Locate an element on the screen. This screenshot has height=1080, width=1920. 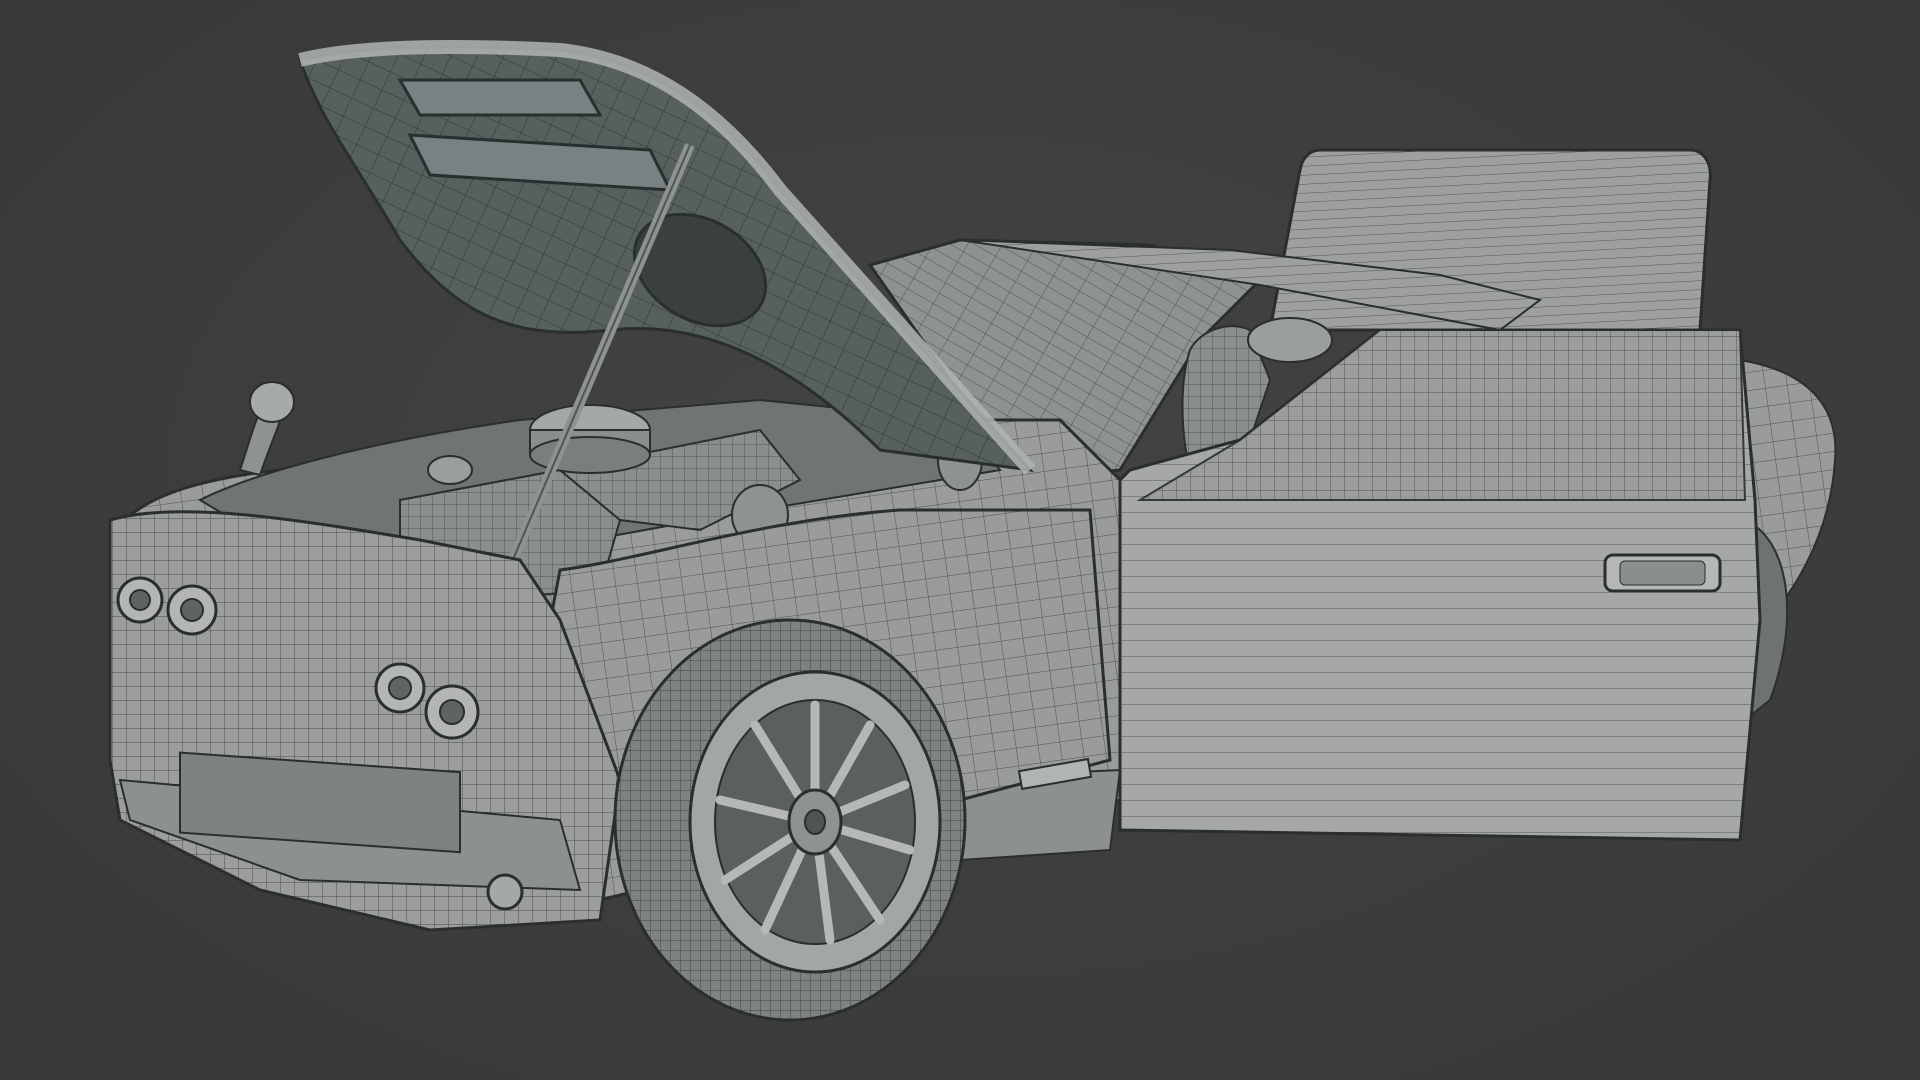
fog-light is located at coordinates (505, 892).